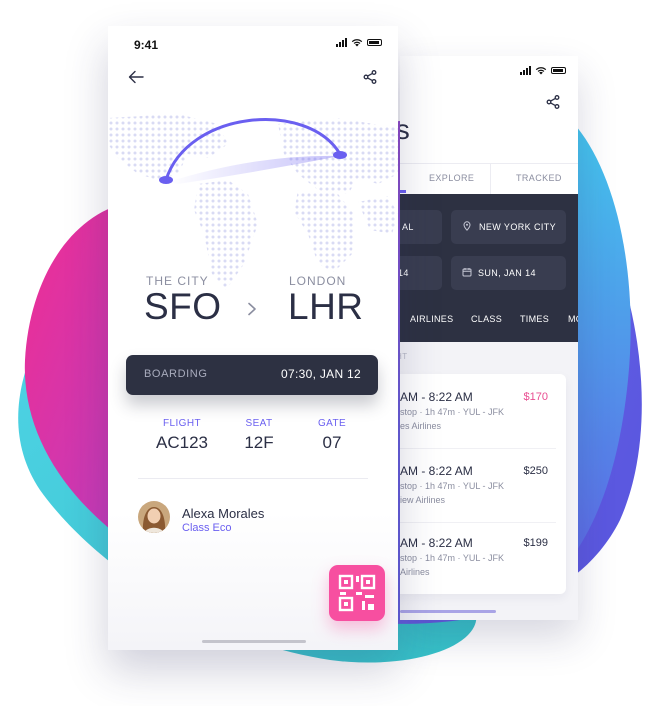 The width and height of the screenshot is (650, 706). What do you see at coordinates (253, 202) in the screenshot?
I see `world-map` at bounding box center [253, 202].